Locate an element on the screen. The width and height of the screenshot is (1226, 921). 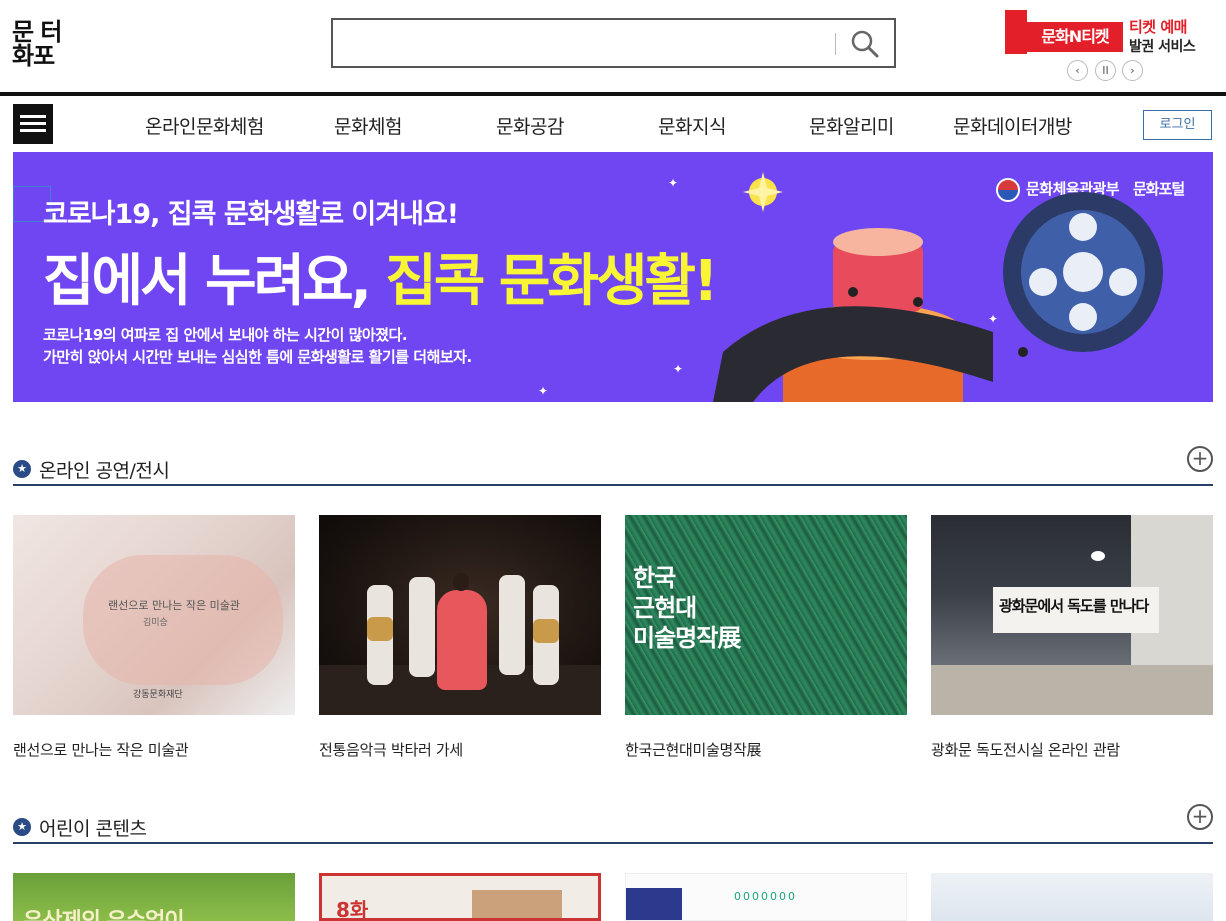
nav-item-culture-experience: 문화체험 is located at coordinates (368, 125).